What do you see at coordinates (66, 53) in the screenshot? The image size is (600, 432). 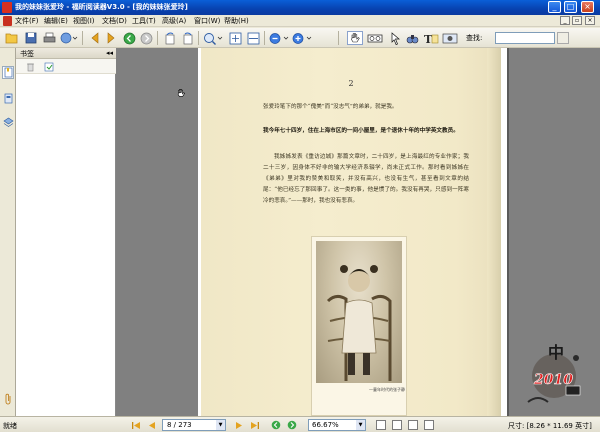 I see `bookmark-panel-header: 书签 ◂◂` at bounding box center [66, 53].